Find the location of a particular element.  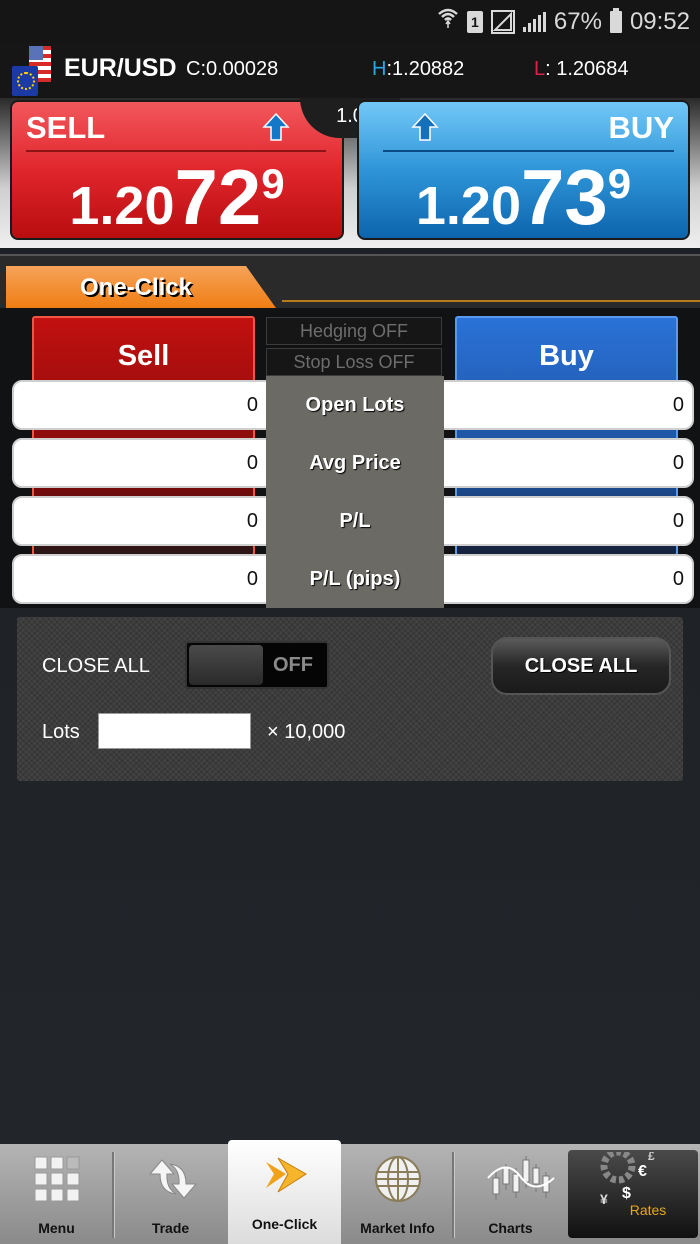

sell-price-pips: 72 is located at coordinates (218, 197).